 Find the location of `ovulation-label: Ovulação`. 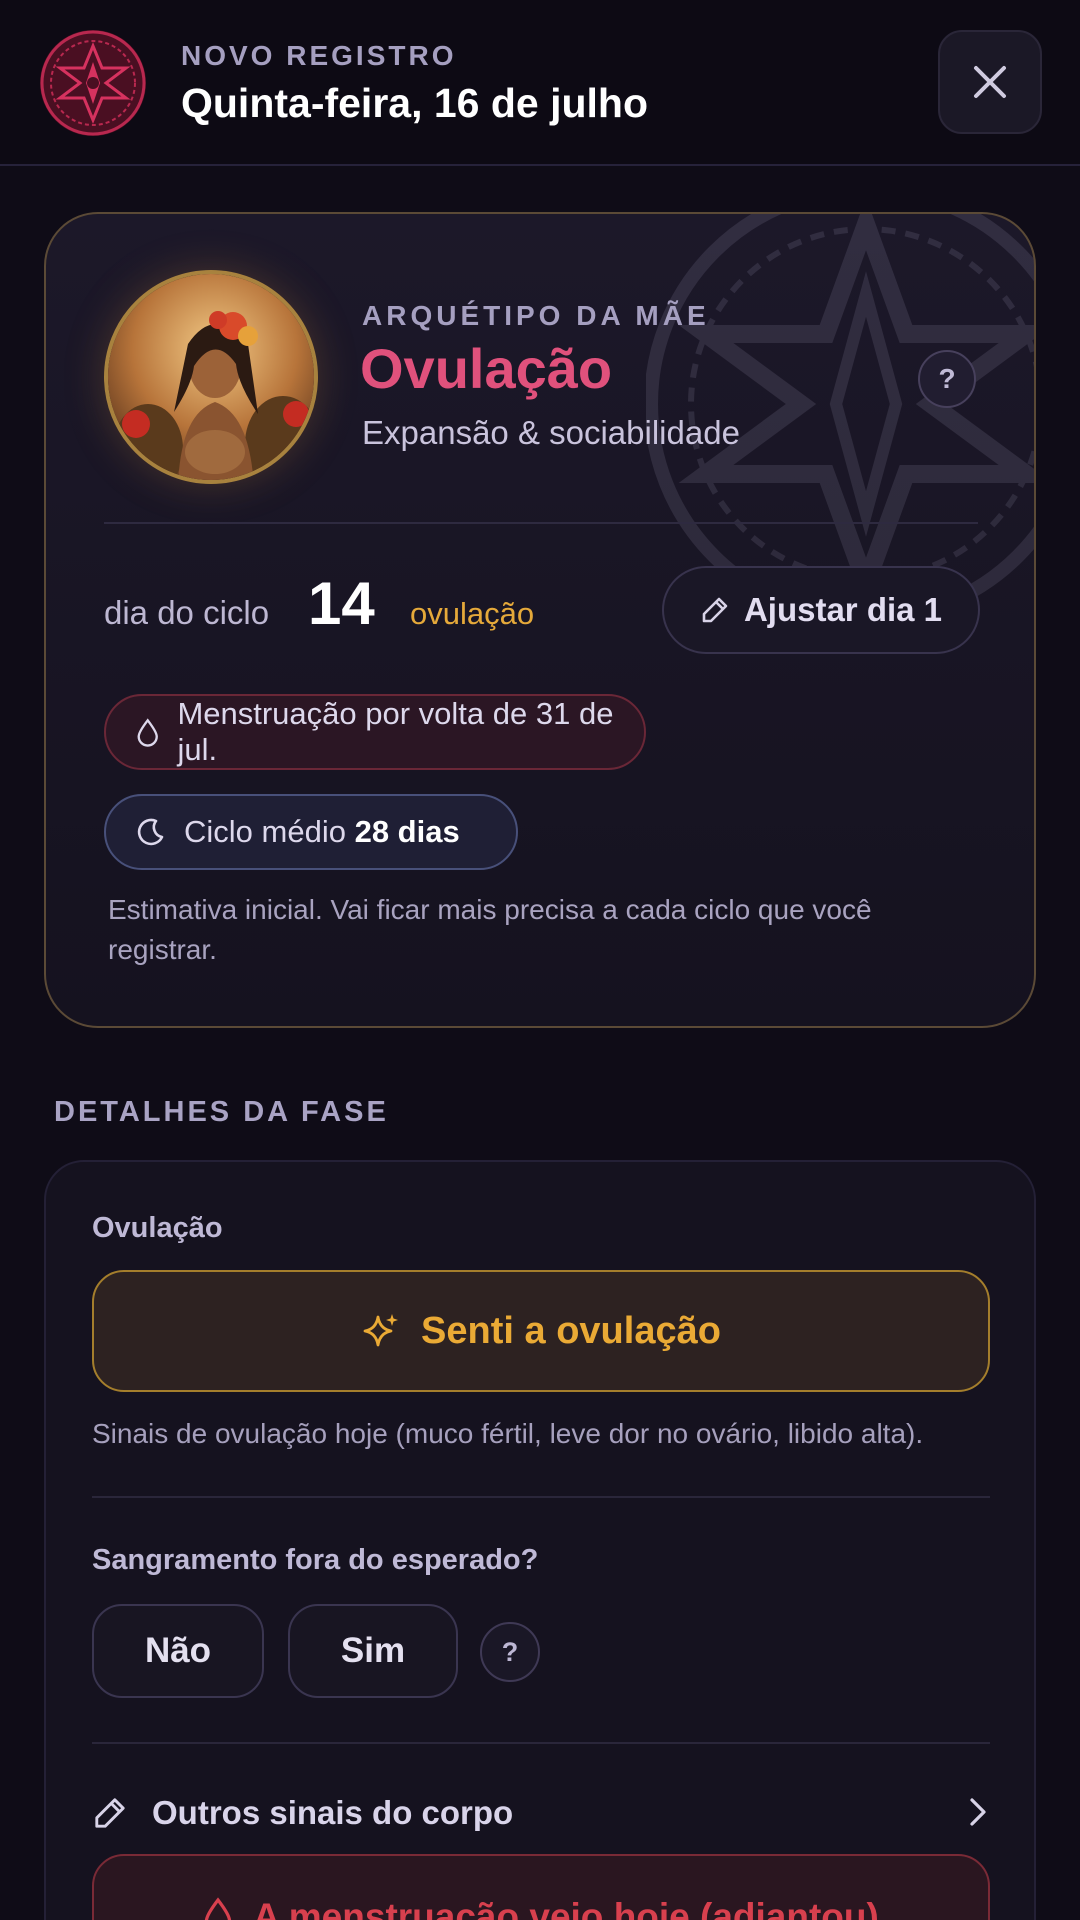

ovulation-label: Ovulação is located at coordinates (157, 1228).